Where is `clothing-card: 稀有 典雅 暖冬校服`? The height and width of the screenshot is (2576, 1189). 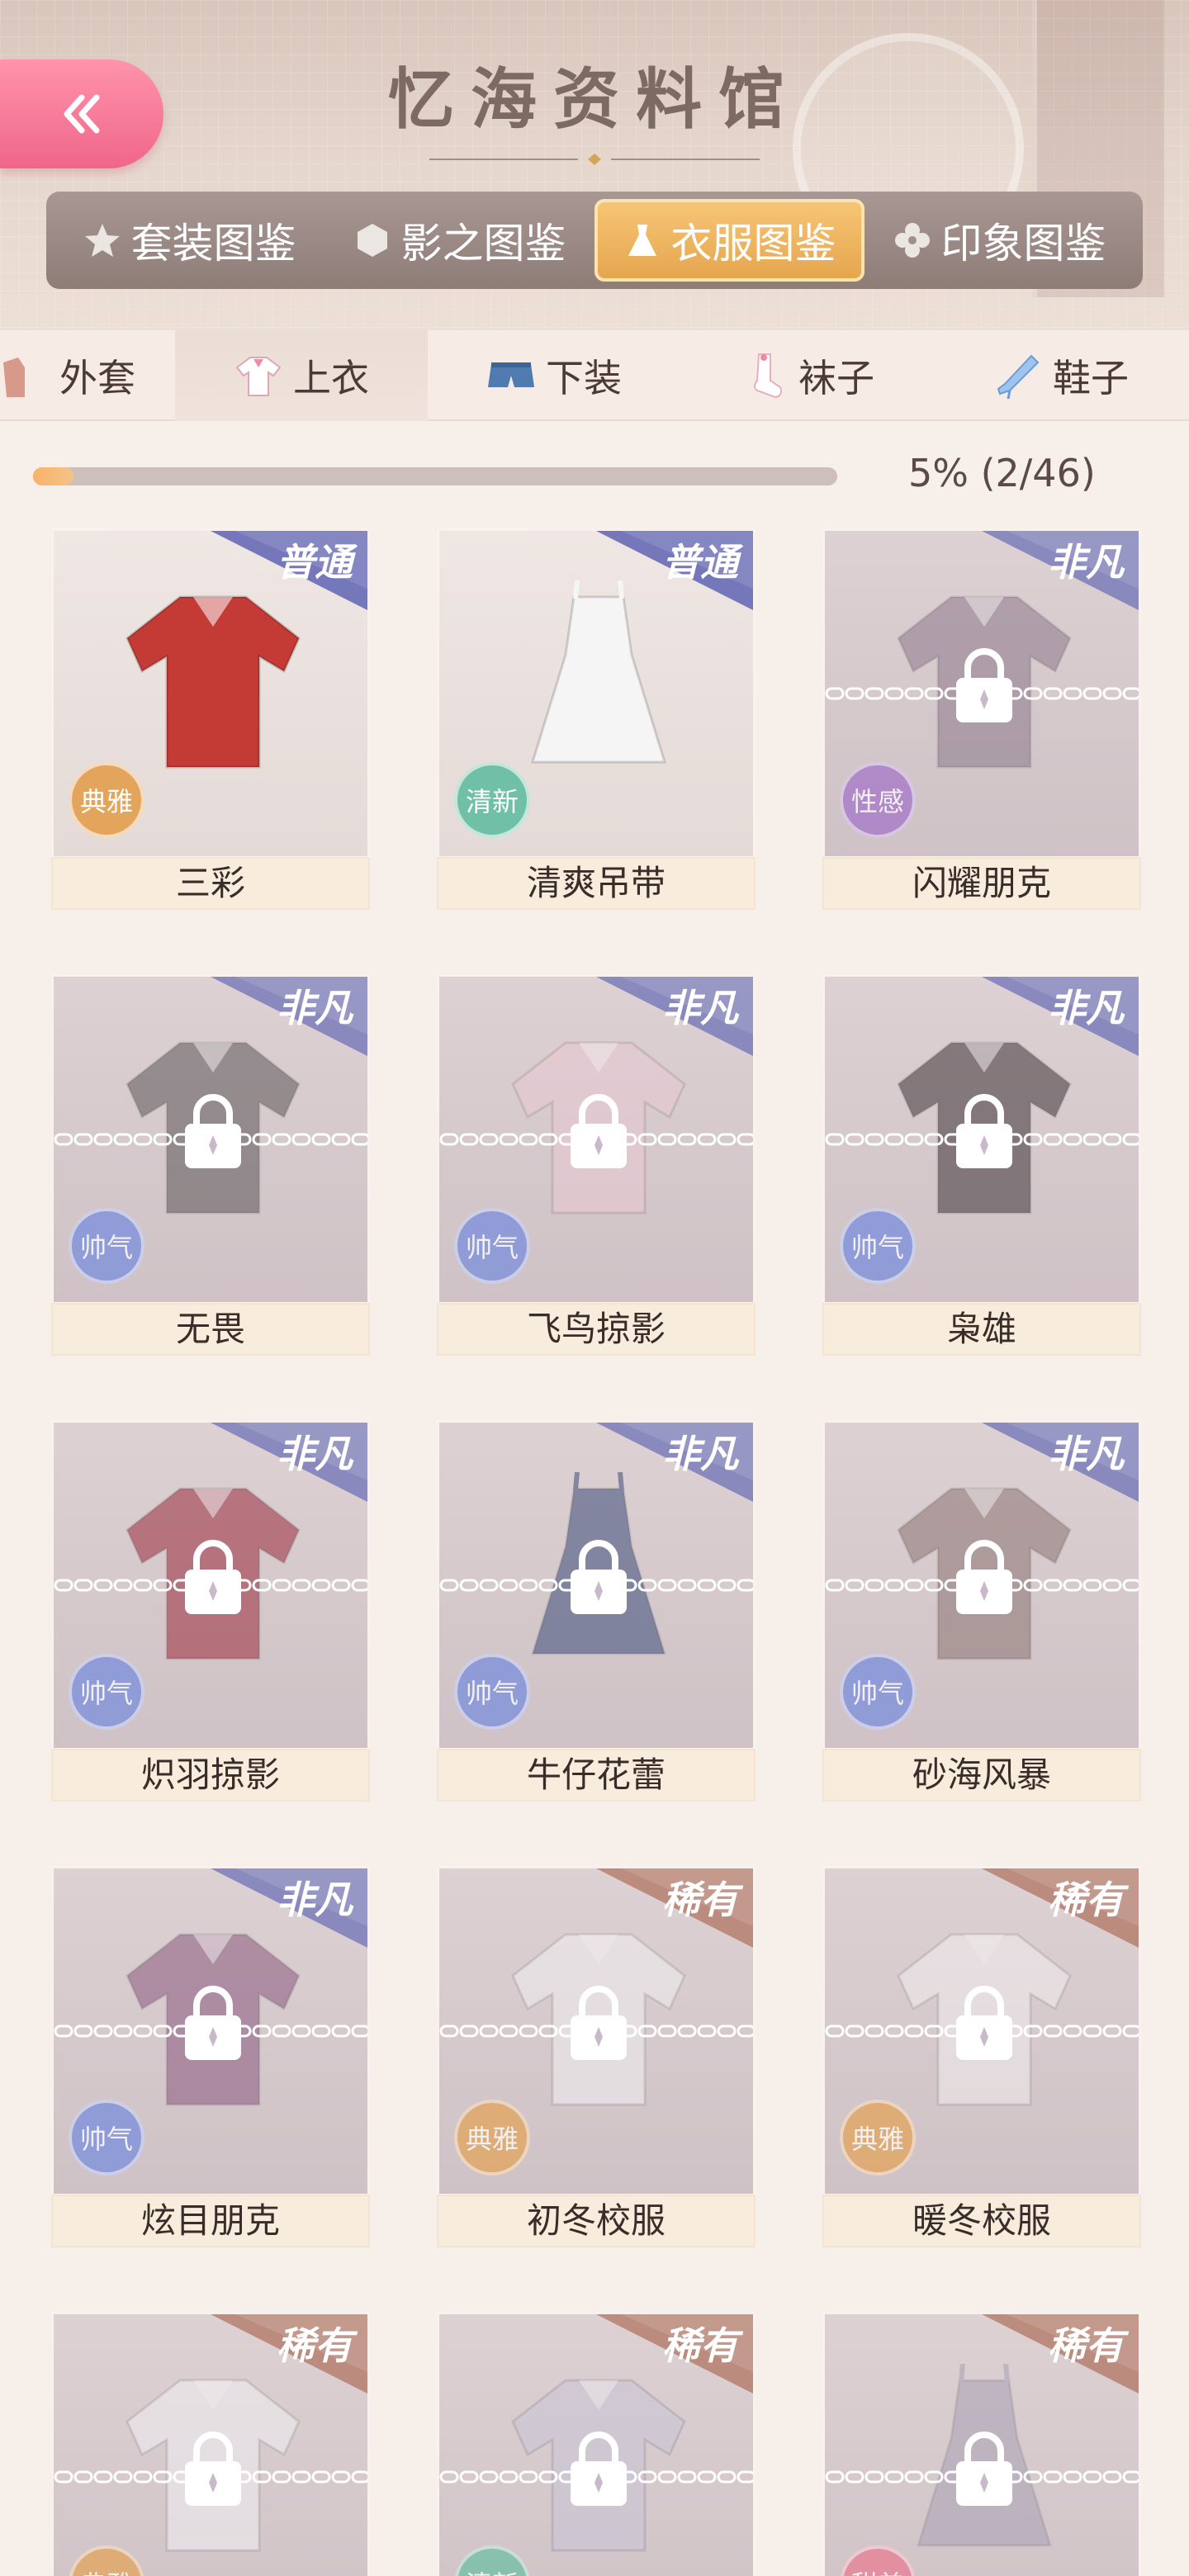
clothing-card: 稀有 典雅 暖冬校服 is located at coordinates (981, 2056).